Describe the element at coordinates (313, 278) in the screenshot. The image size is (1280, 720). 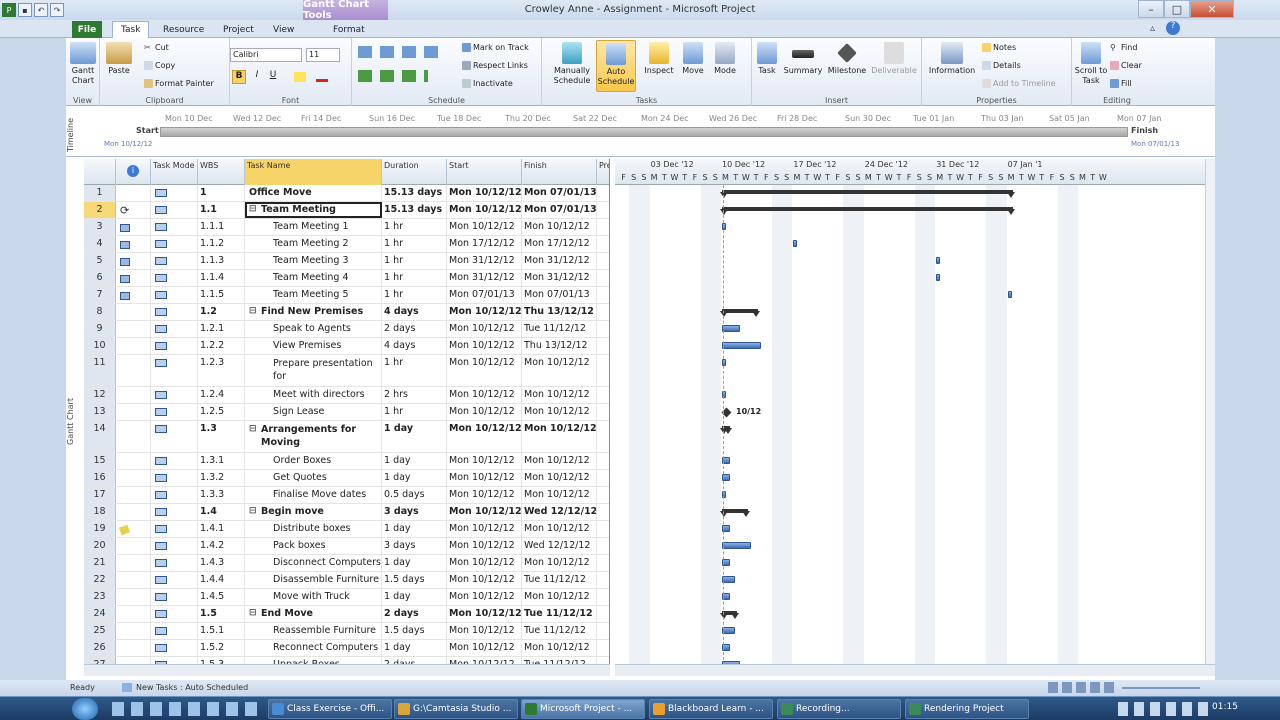
I see `task-name-cell: Team Meeting 4` at that location.